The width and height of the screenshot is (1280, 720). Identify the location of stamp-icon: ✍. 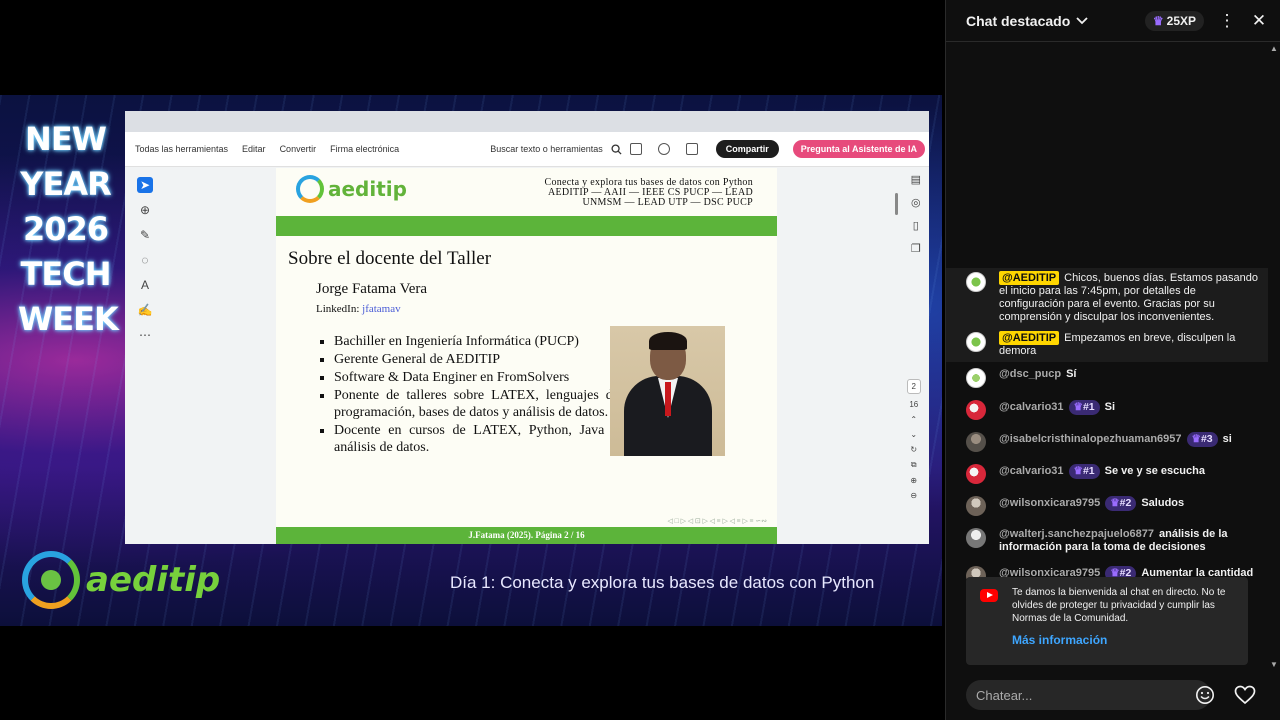
(145, 310).